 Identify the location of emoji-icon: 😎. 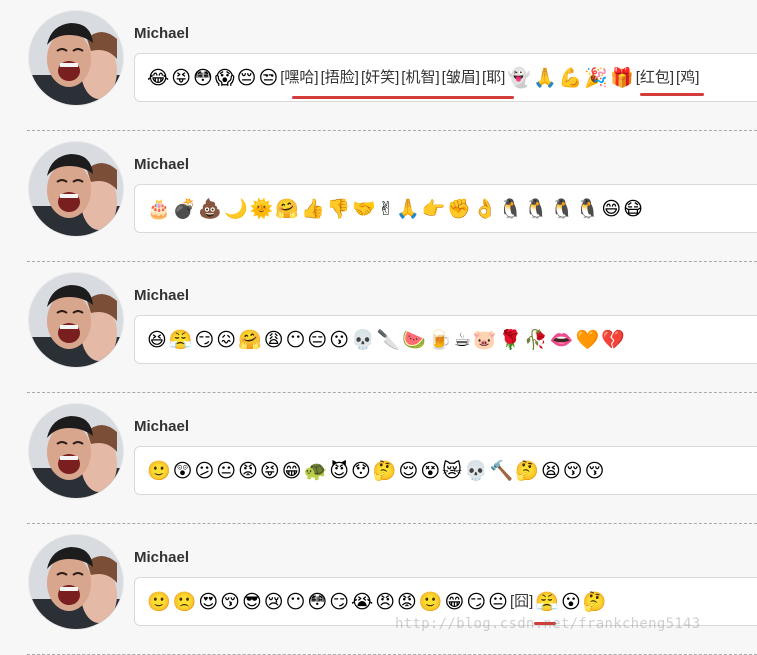
(251, 602).